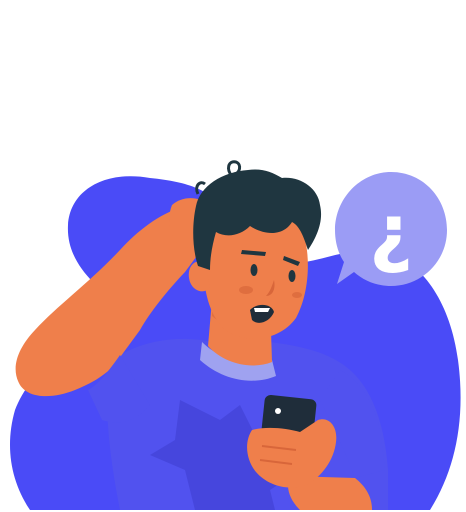  What do you see at coordinates (292, 276) in the screenshot?
I see `right-eye` at bounding box center [292, 276].